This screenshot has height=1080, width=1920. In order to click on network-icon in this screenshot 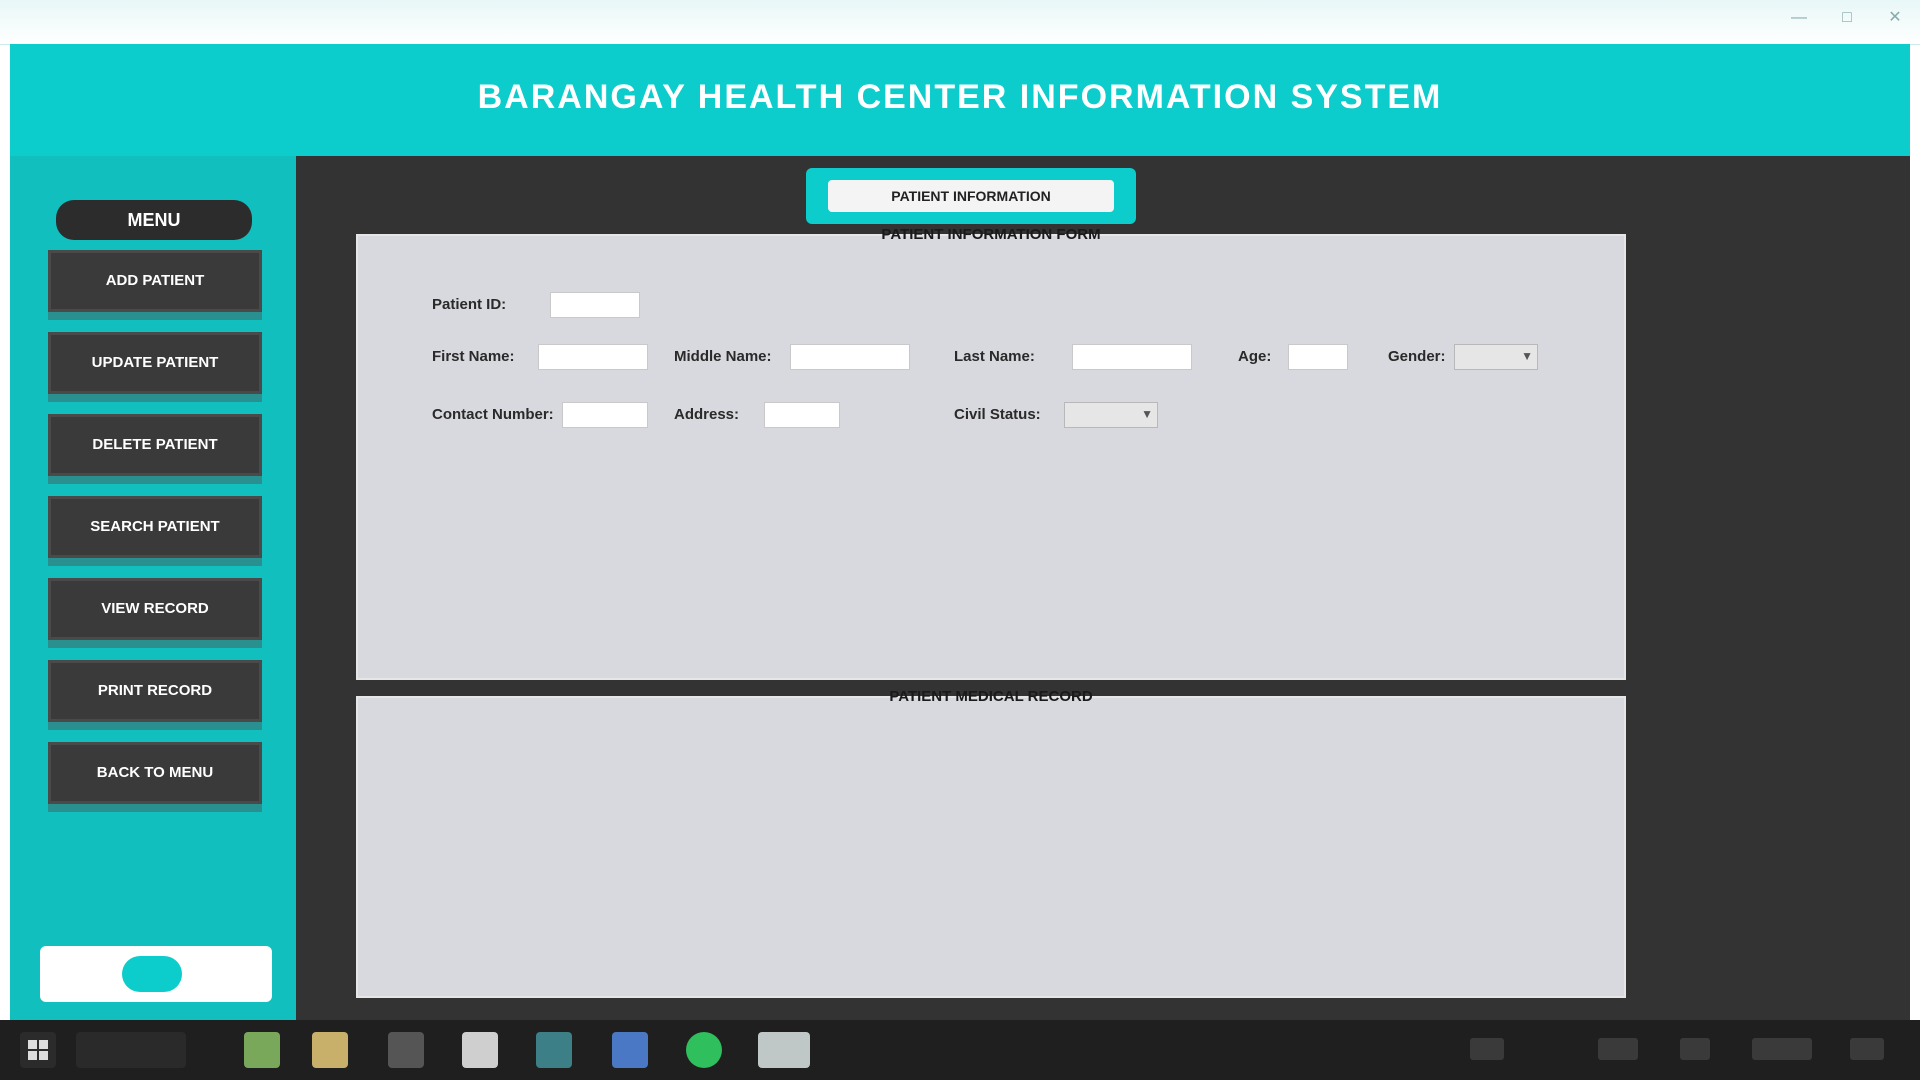, I will do `click(1618, 1049)`.